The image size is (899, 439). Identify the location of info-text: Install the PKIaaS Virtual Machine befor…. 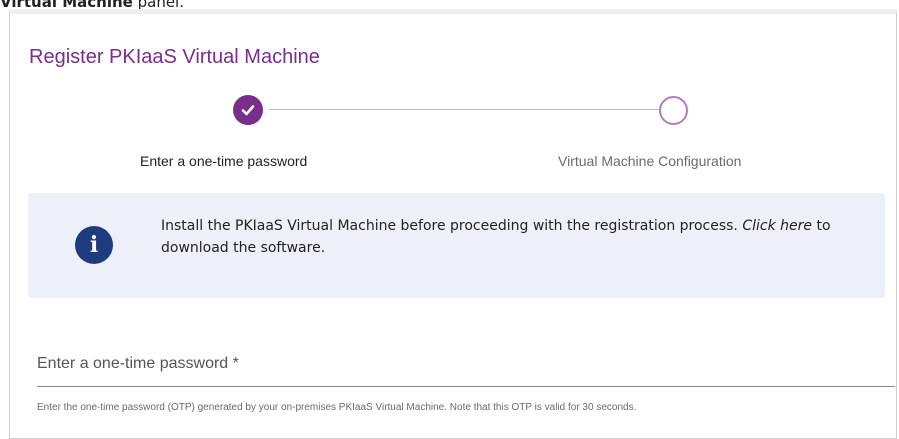
(516, 237).